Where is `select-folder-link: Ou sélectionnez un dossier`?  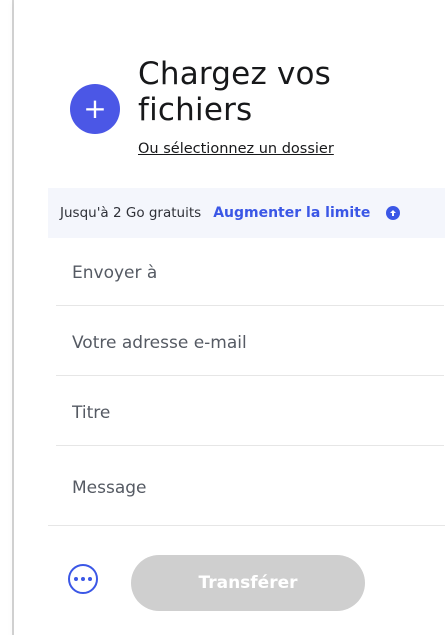 select-folder-link: Ou sélectionnez un dossier is located at coordinates (236, 149).